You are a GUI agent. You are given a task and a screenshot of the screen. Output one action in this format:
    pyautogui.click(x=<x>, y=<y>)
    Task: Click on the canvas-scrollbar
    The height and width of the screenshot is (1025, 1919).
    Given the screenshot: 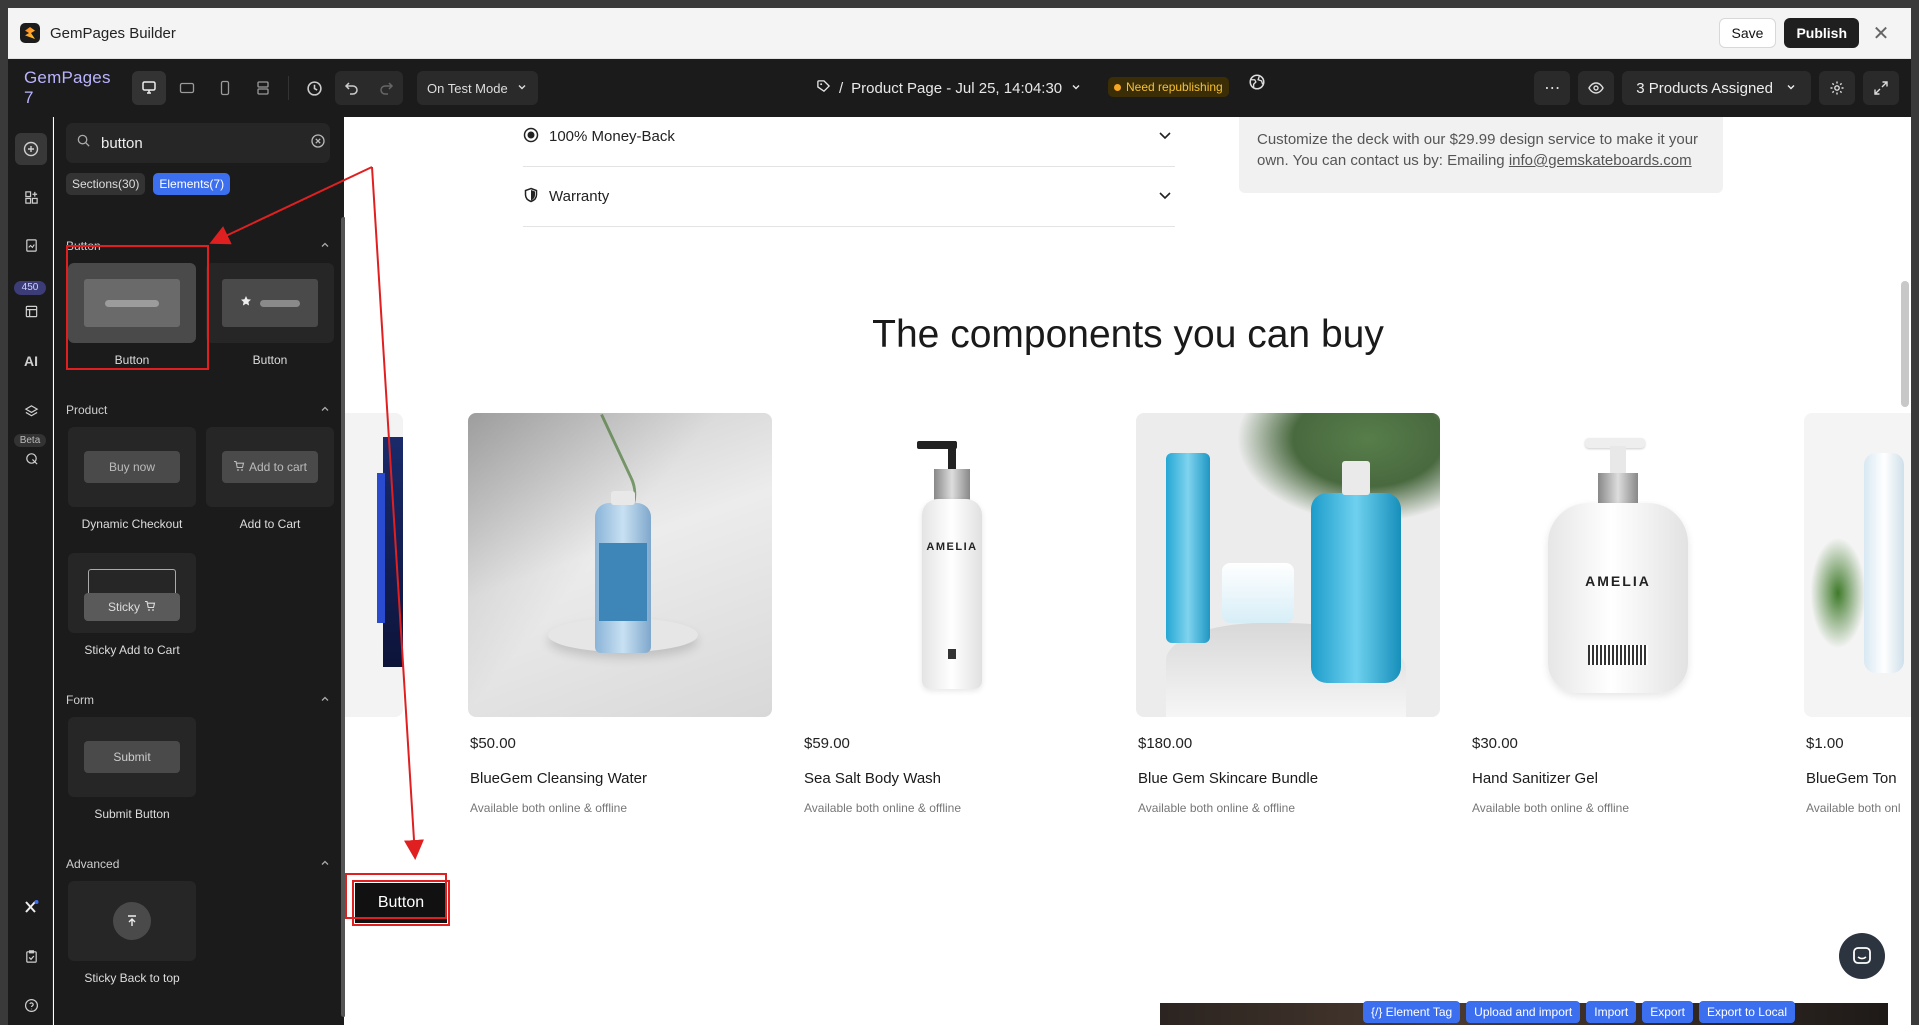 What is the action you would take?
    pyautogui.click(x=1905, y=344)
    